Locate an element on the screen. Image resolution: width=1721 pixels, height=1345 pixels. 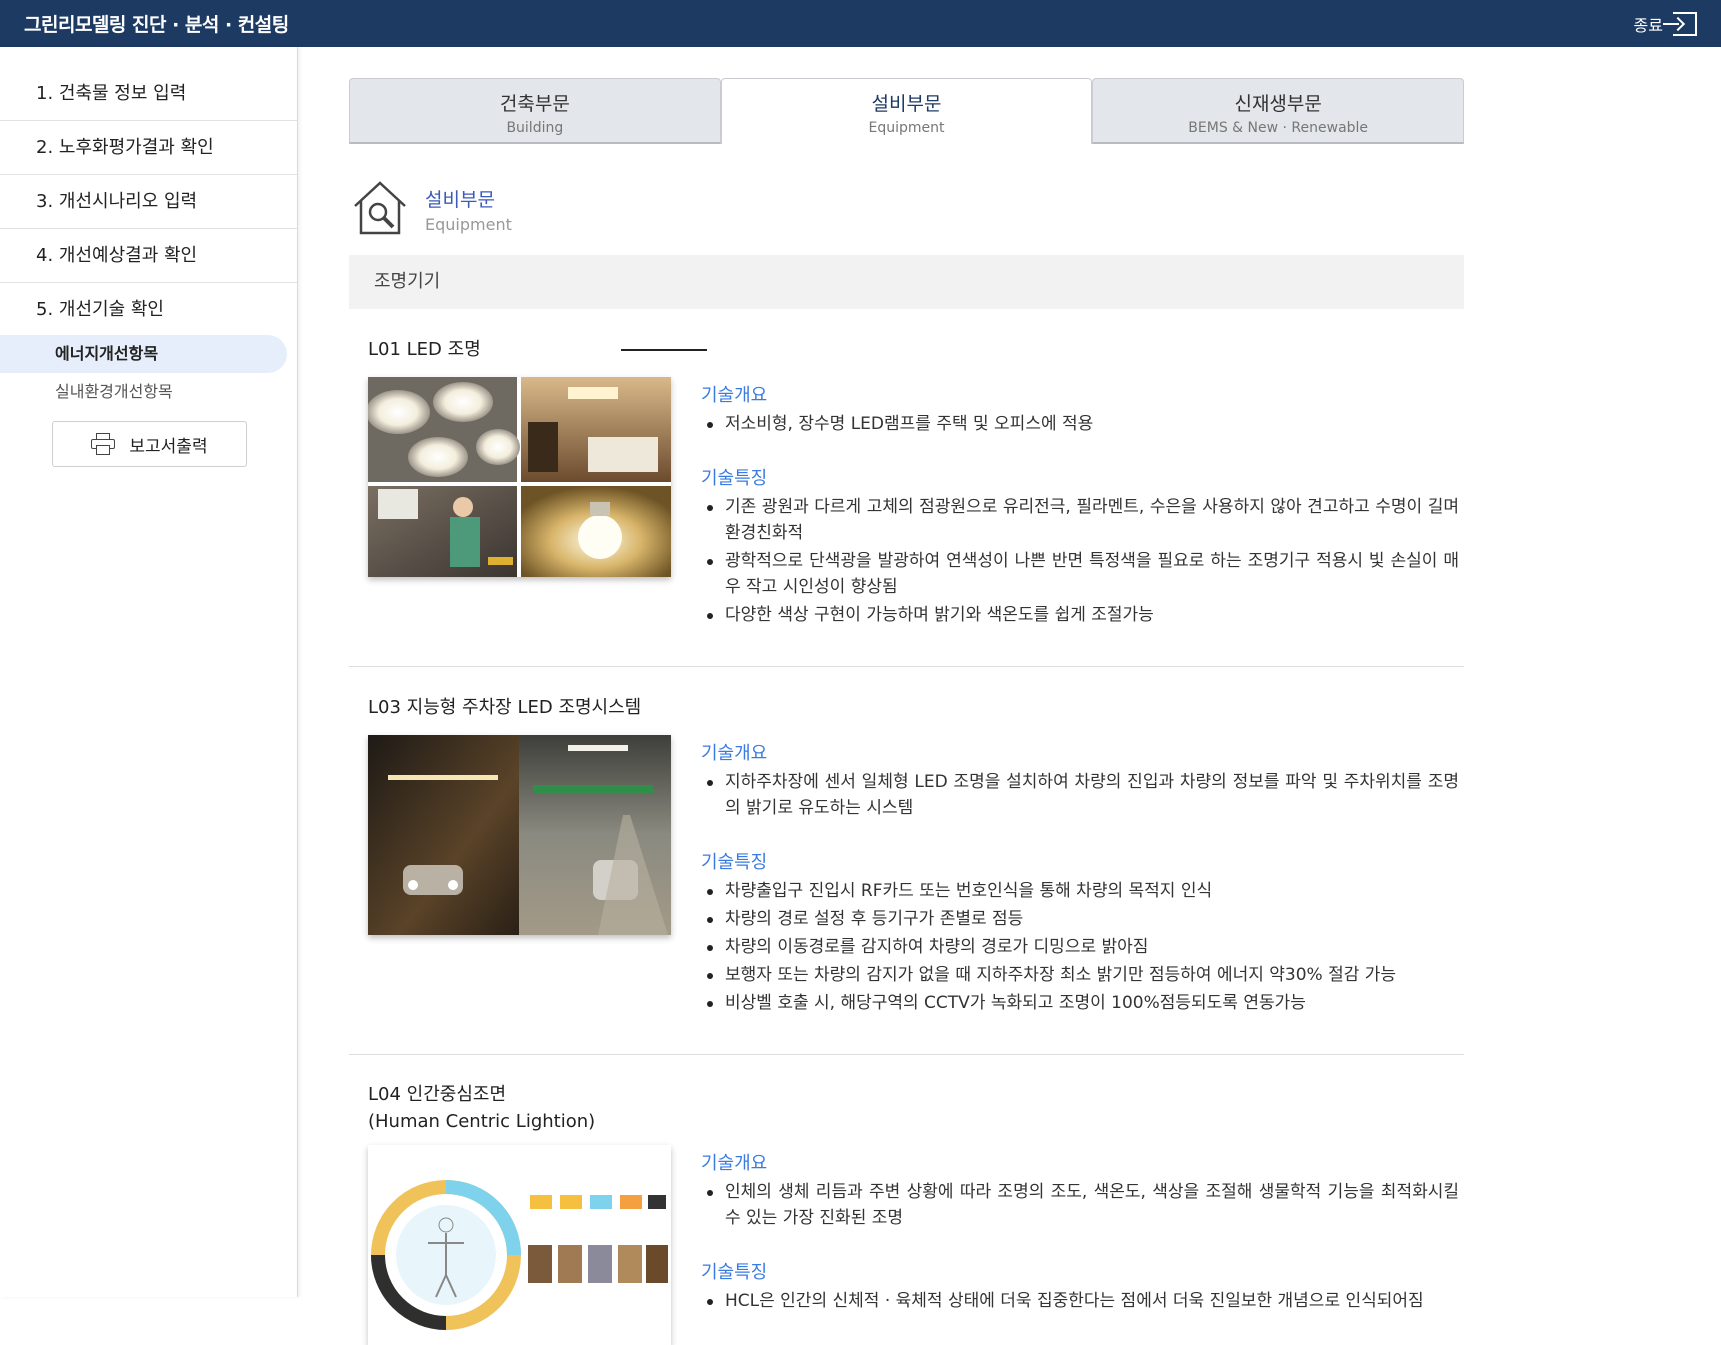
tab-building-sub: Building is located at coordinates (535, 128).